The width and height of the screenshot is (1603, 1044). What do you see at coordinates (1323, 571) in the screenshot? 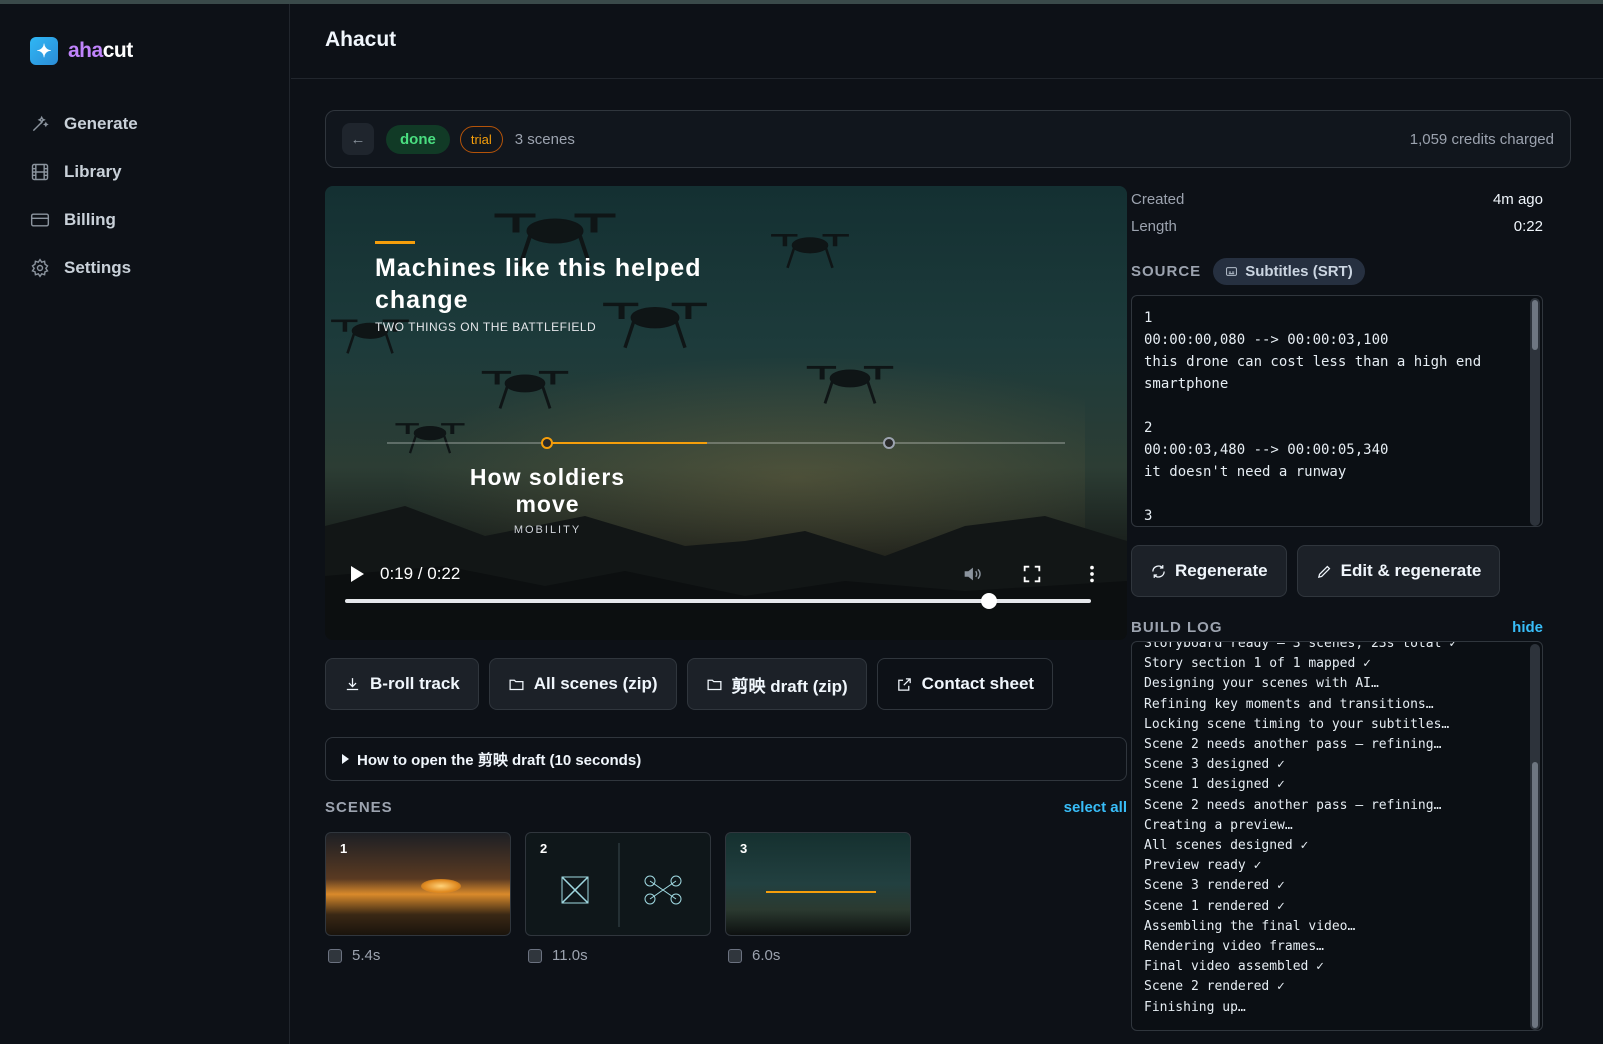
I see `pencil-icon` at bounding box center [1323, 571].